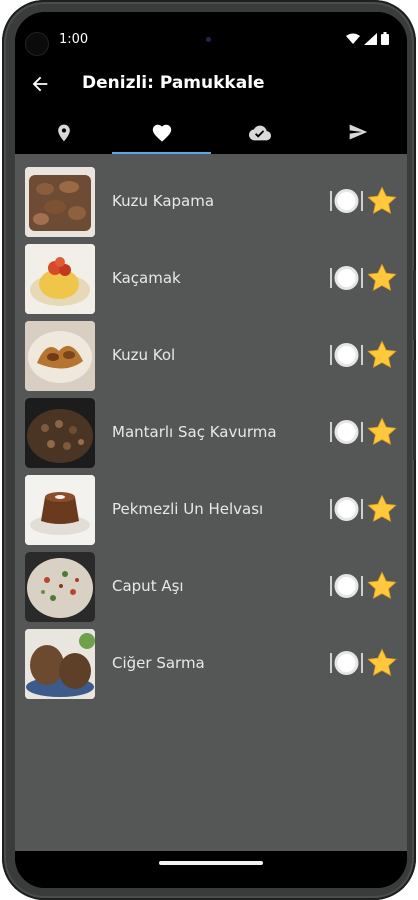 This screenshot has height=900, width=418. I want to click on list-item: Kuzu Kapama, so click(211, 203).